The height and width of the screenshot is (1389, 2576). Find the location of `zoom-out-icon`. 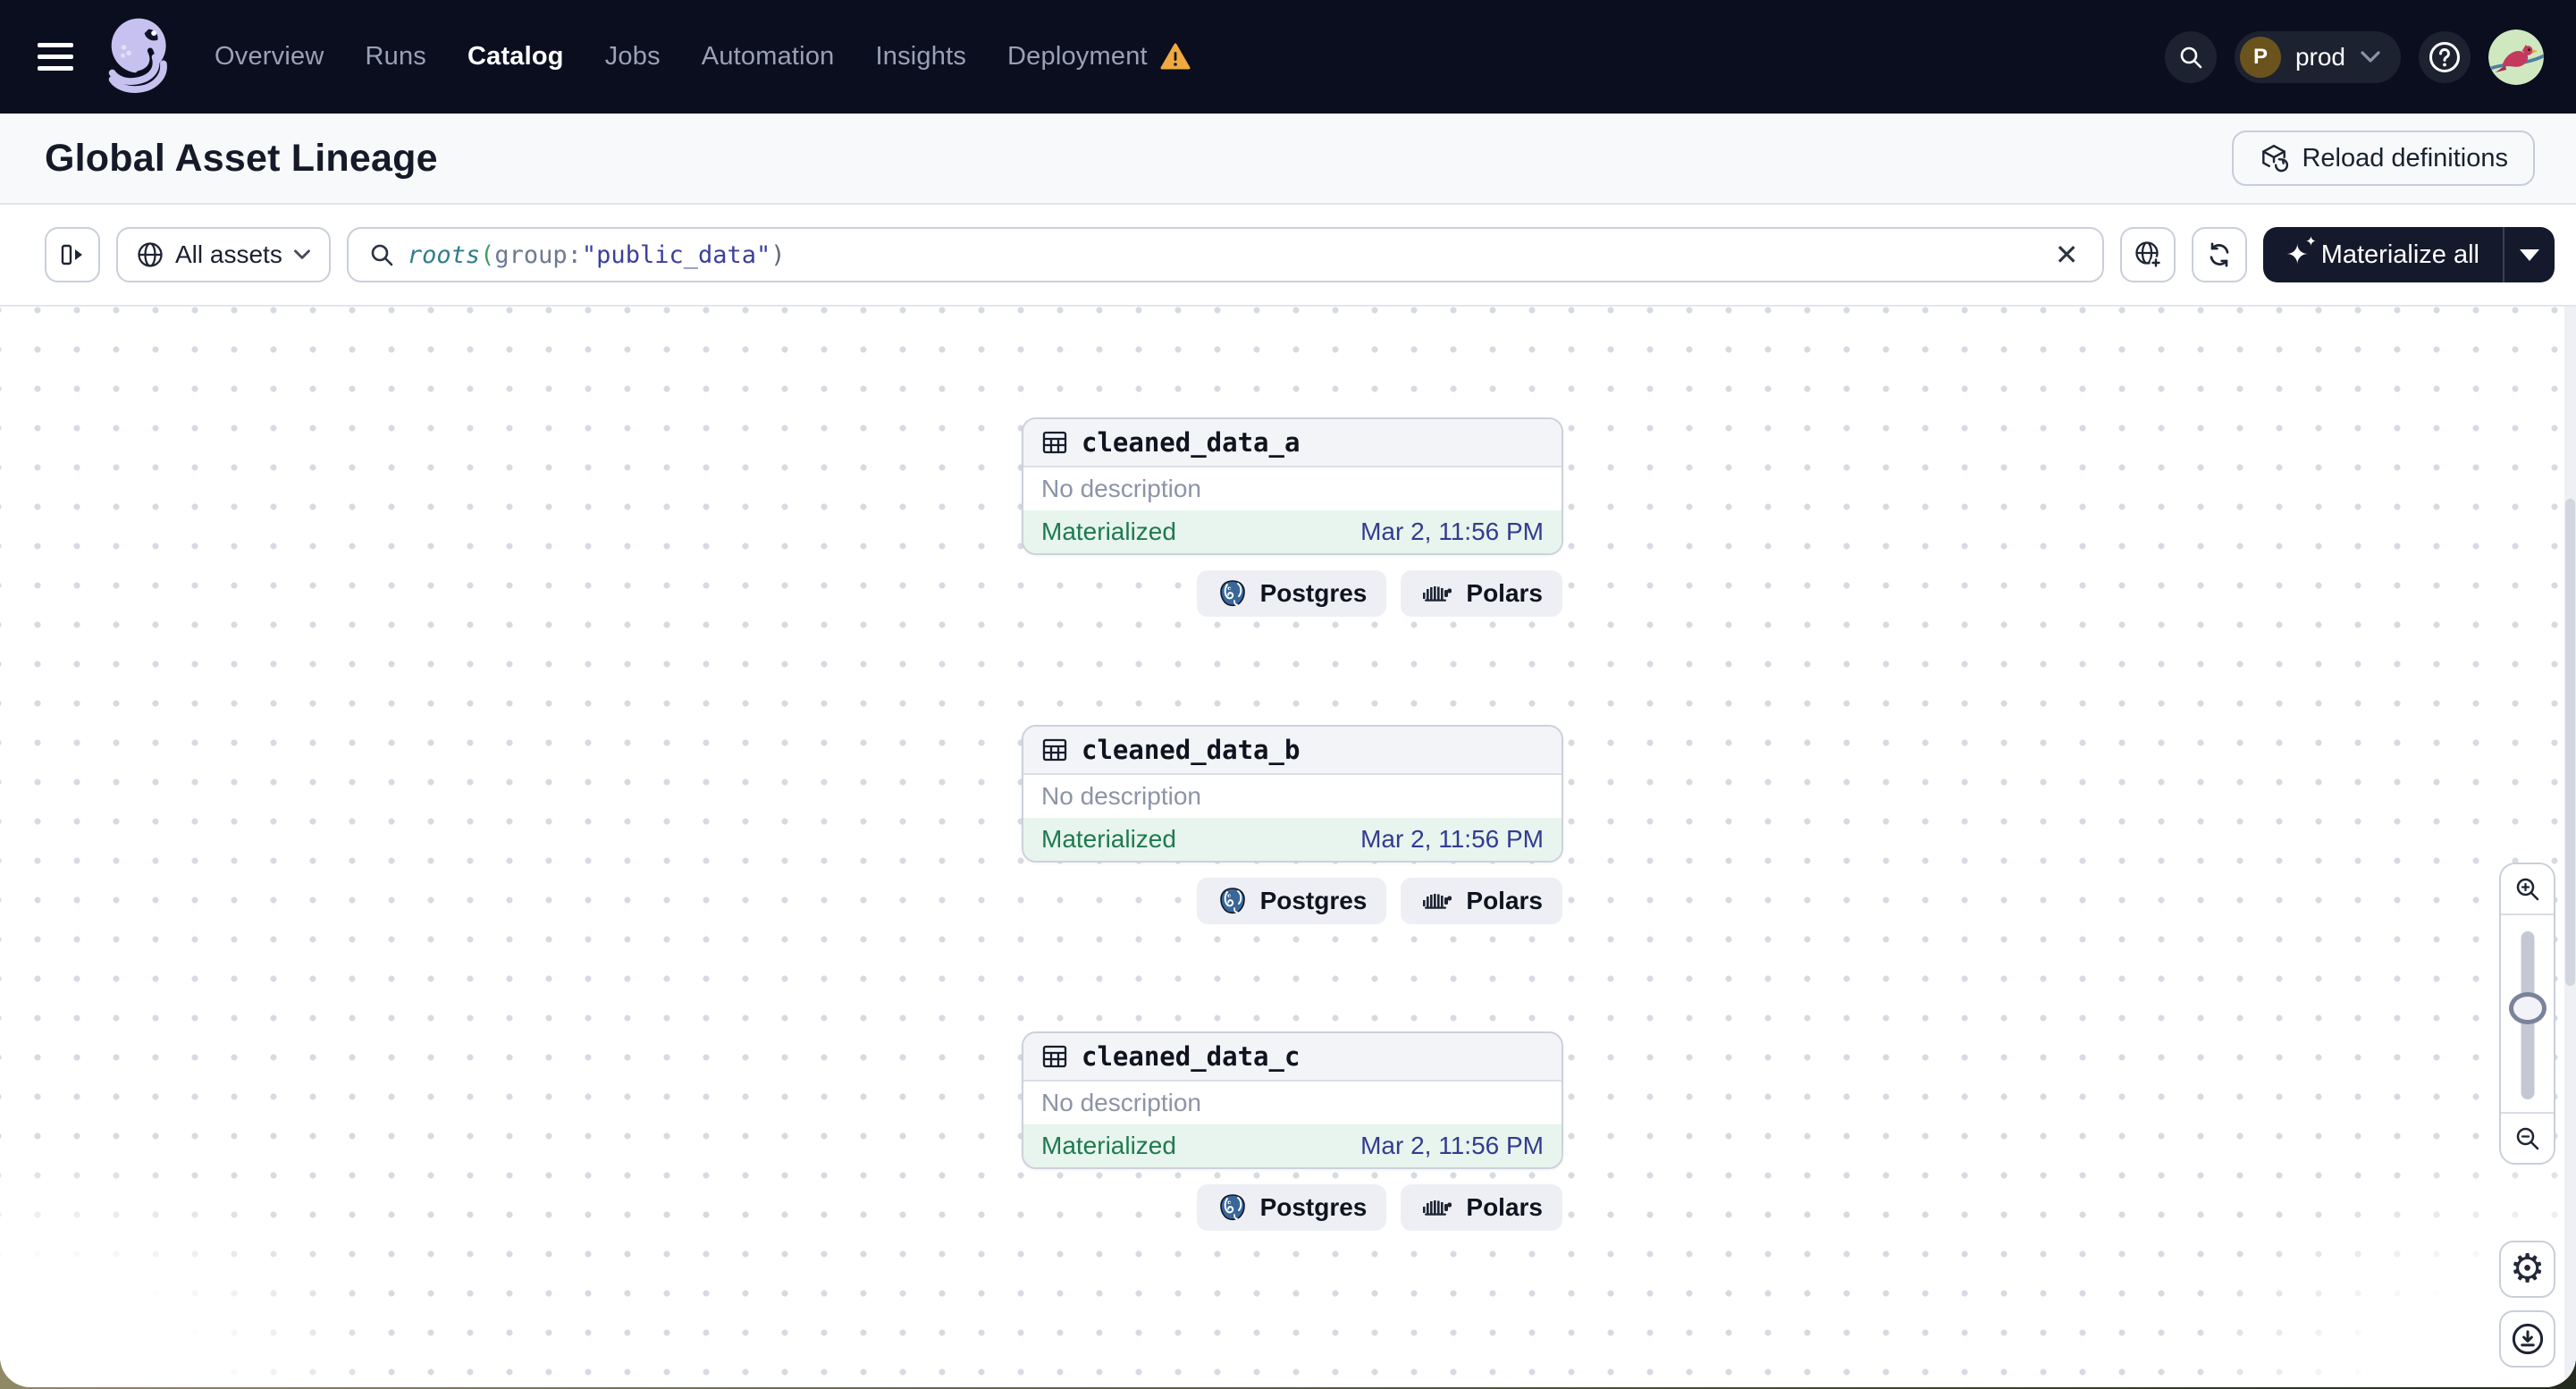

zoom-out-icon is located at coordinates (2527, 1138).